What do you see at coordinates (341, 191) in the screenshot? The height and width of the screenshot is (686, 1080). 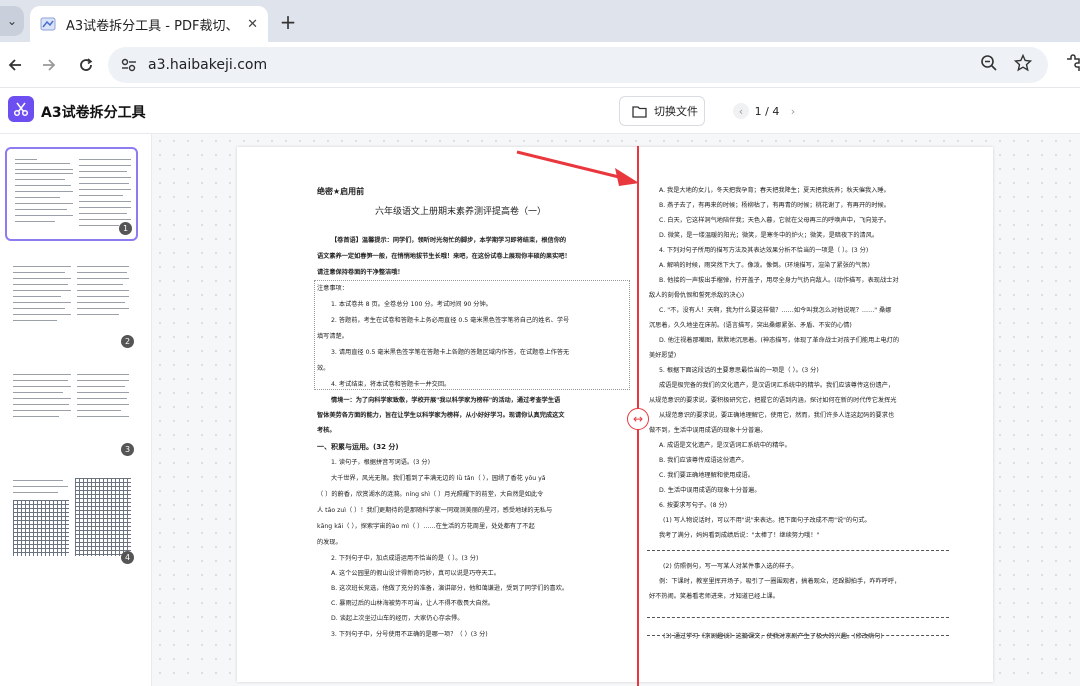 I see `secret-label: 绝密★启用前` at bounding box center [341, 191].